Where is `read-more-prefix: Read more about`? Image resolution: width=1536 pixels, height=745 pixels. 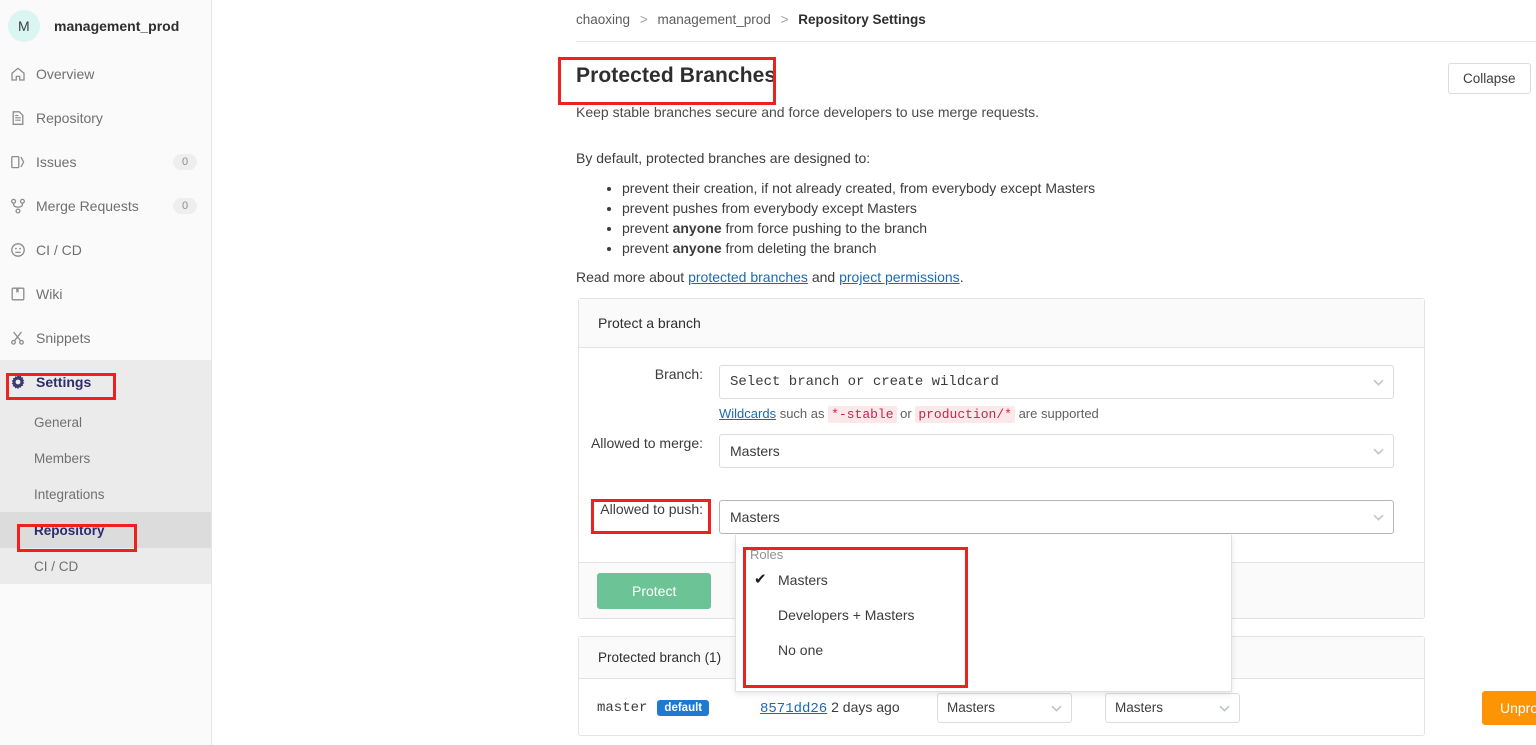 read-more-prefix: Read more about is located at coordinates (632, 277).